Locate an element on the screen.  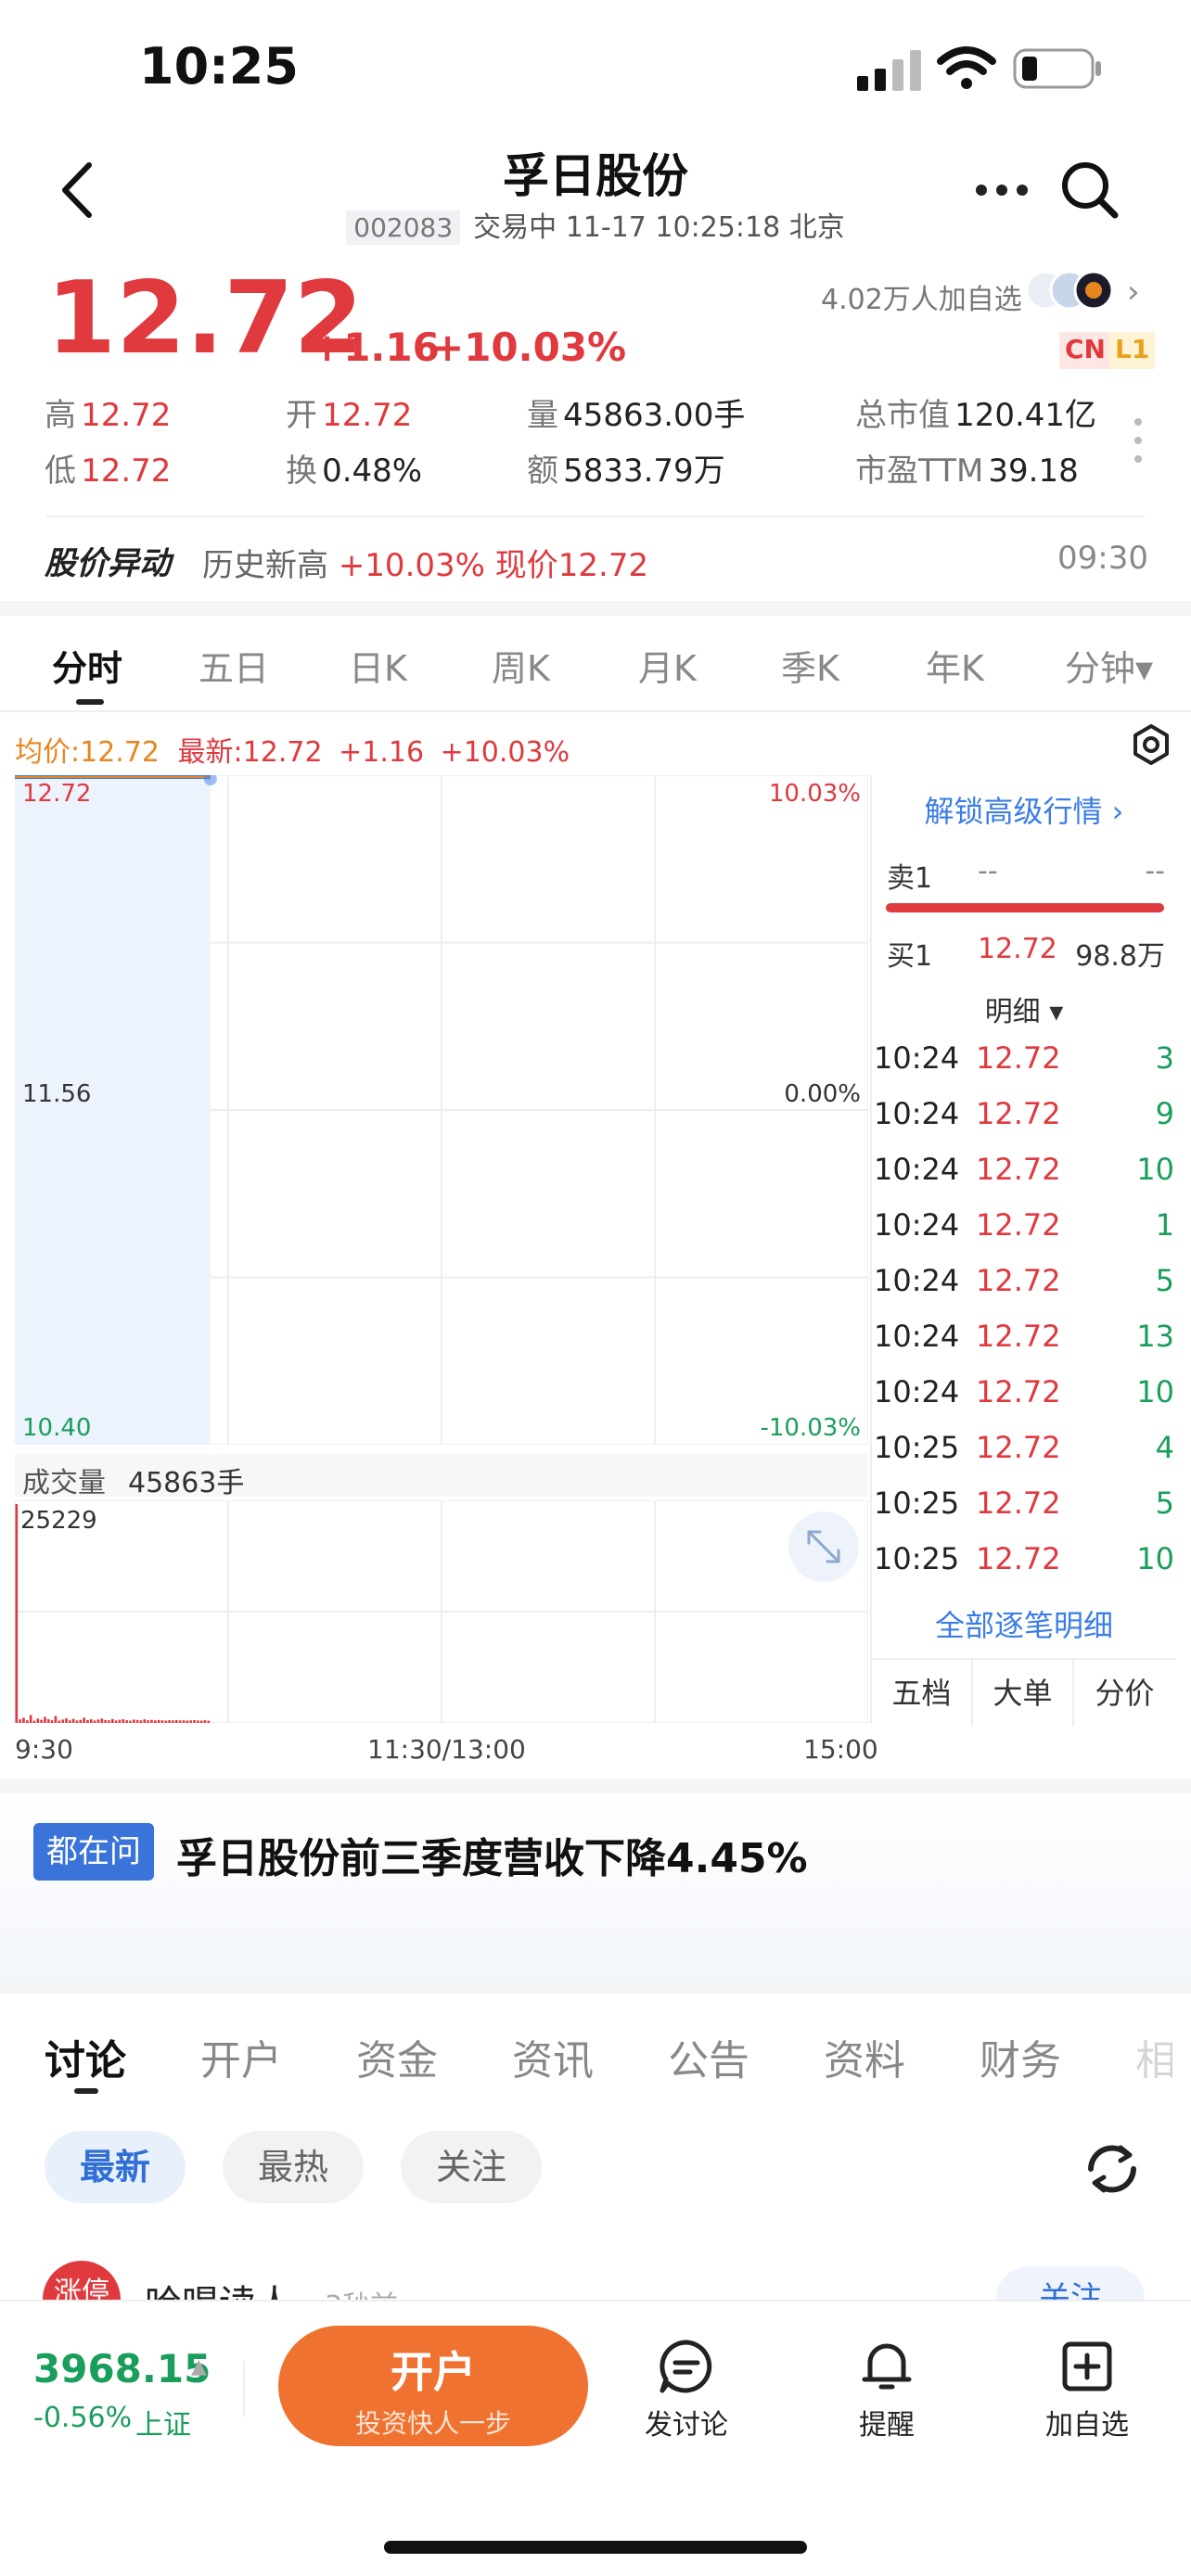
stat-market-cap: 总市值 120.41亿 is located at coordinates (976, 415).